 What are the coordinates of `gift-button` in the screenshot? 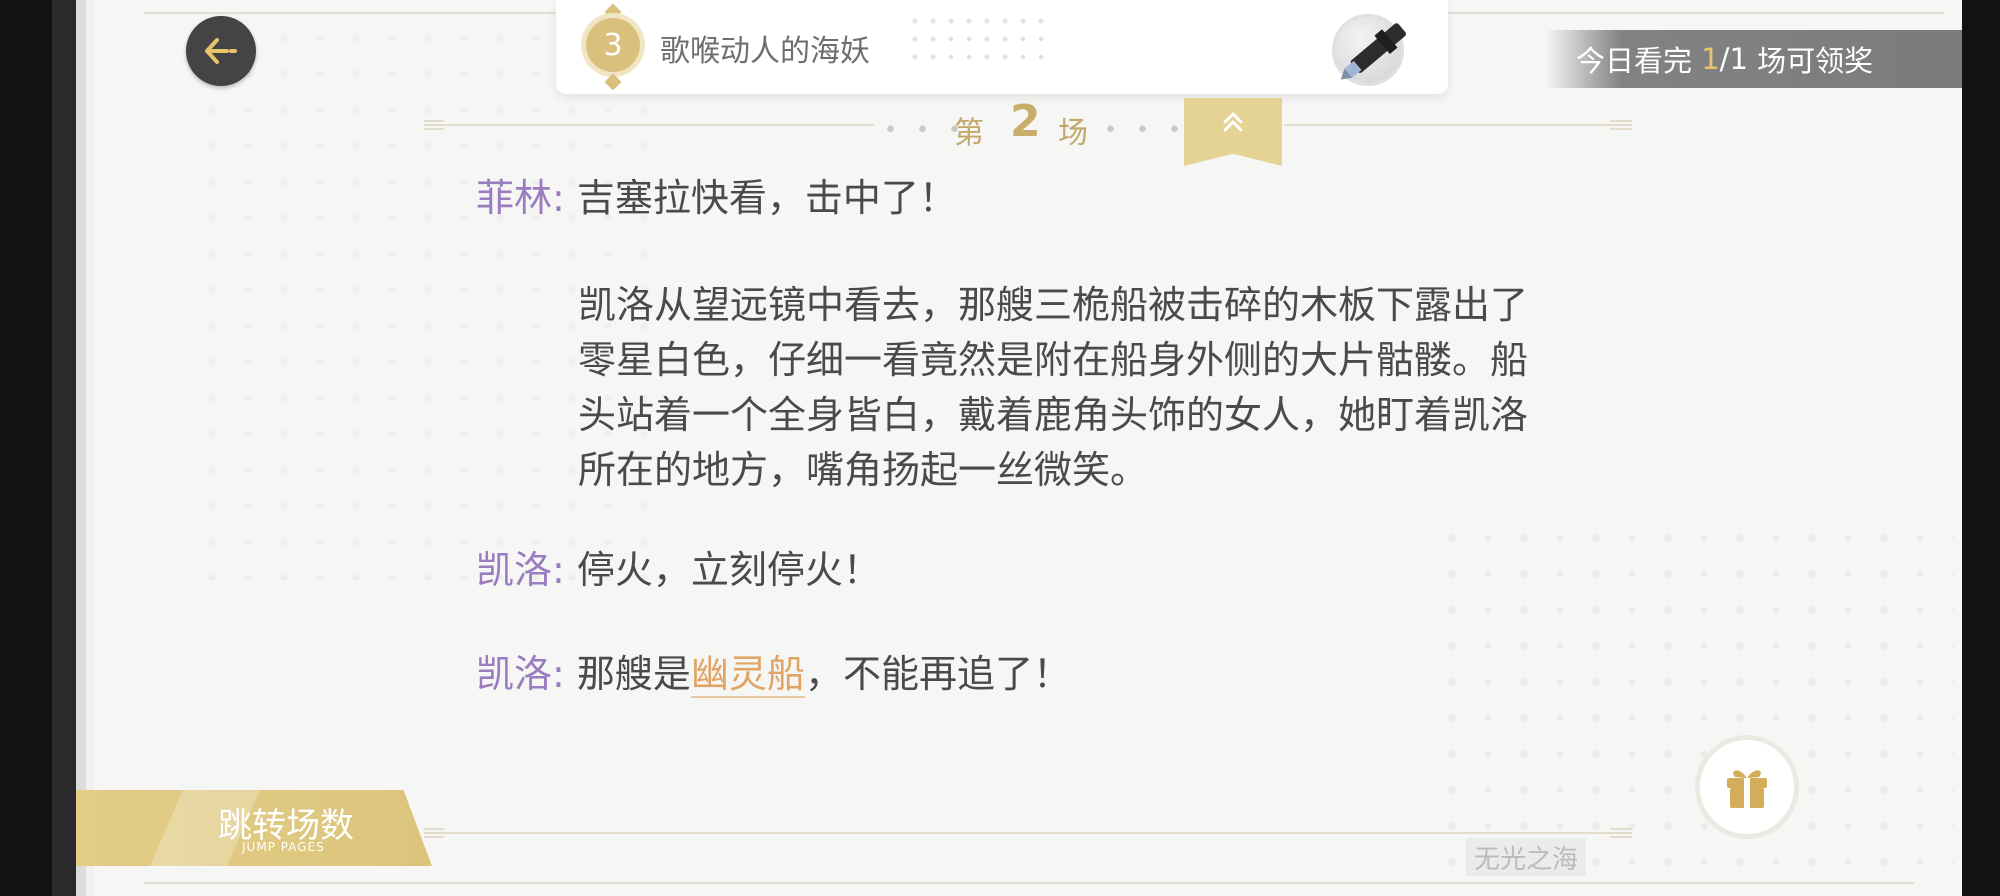 It's located at (1747, 787).